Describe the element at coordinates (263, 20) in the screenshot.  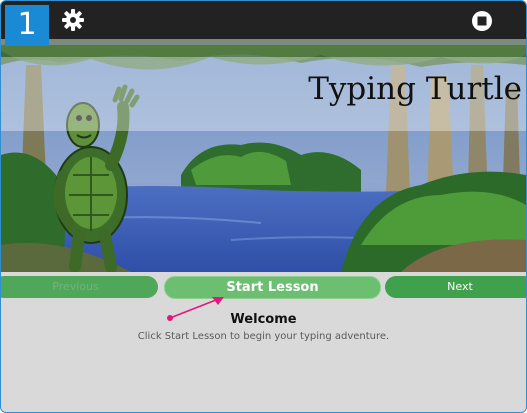
I see `toolbar` at that location.